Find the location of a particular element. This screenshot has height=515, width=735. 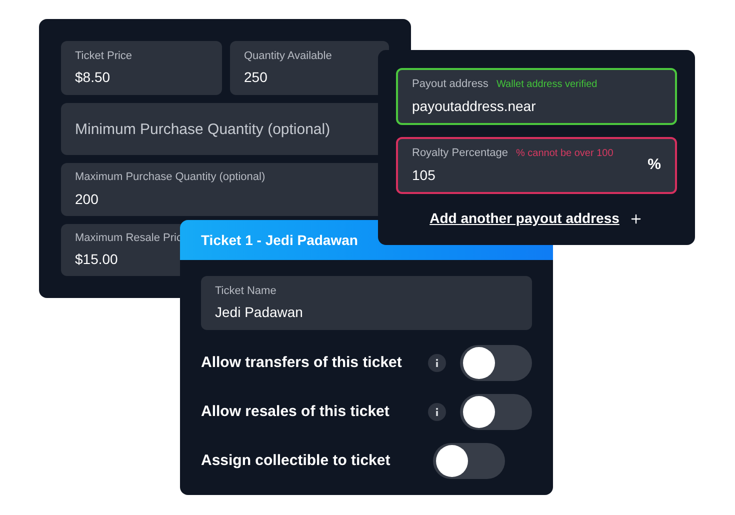

add-payout-link: Add another payout address is located at coordinates (525, 218).